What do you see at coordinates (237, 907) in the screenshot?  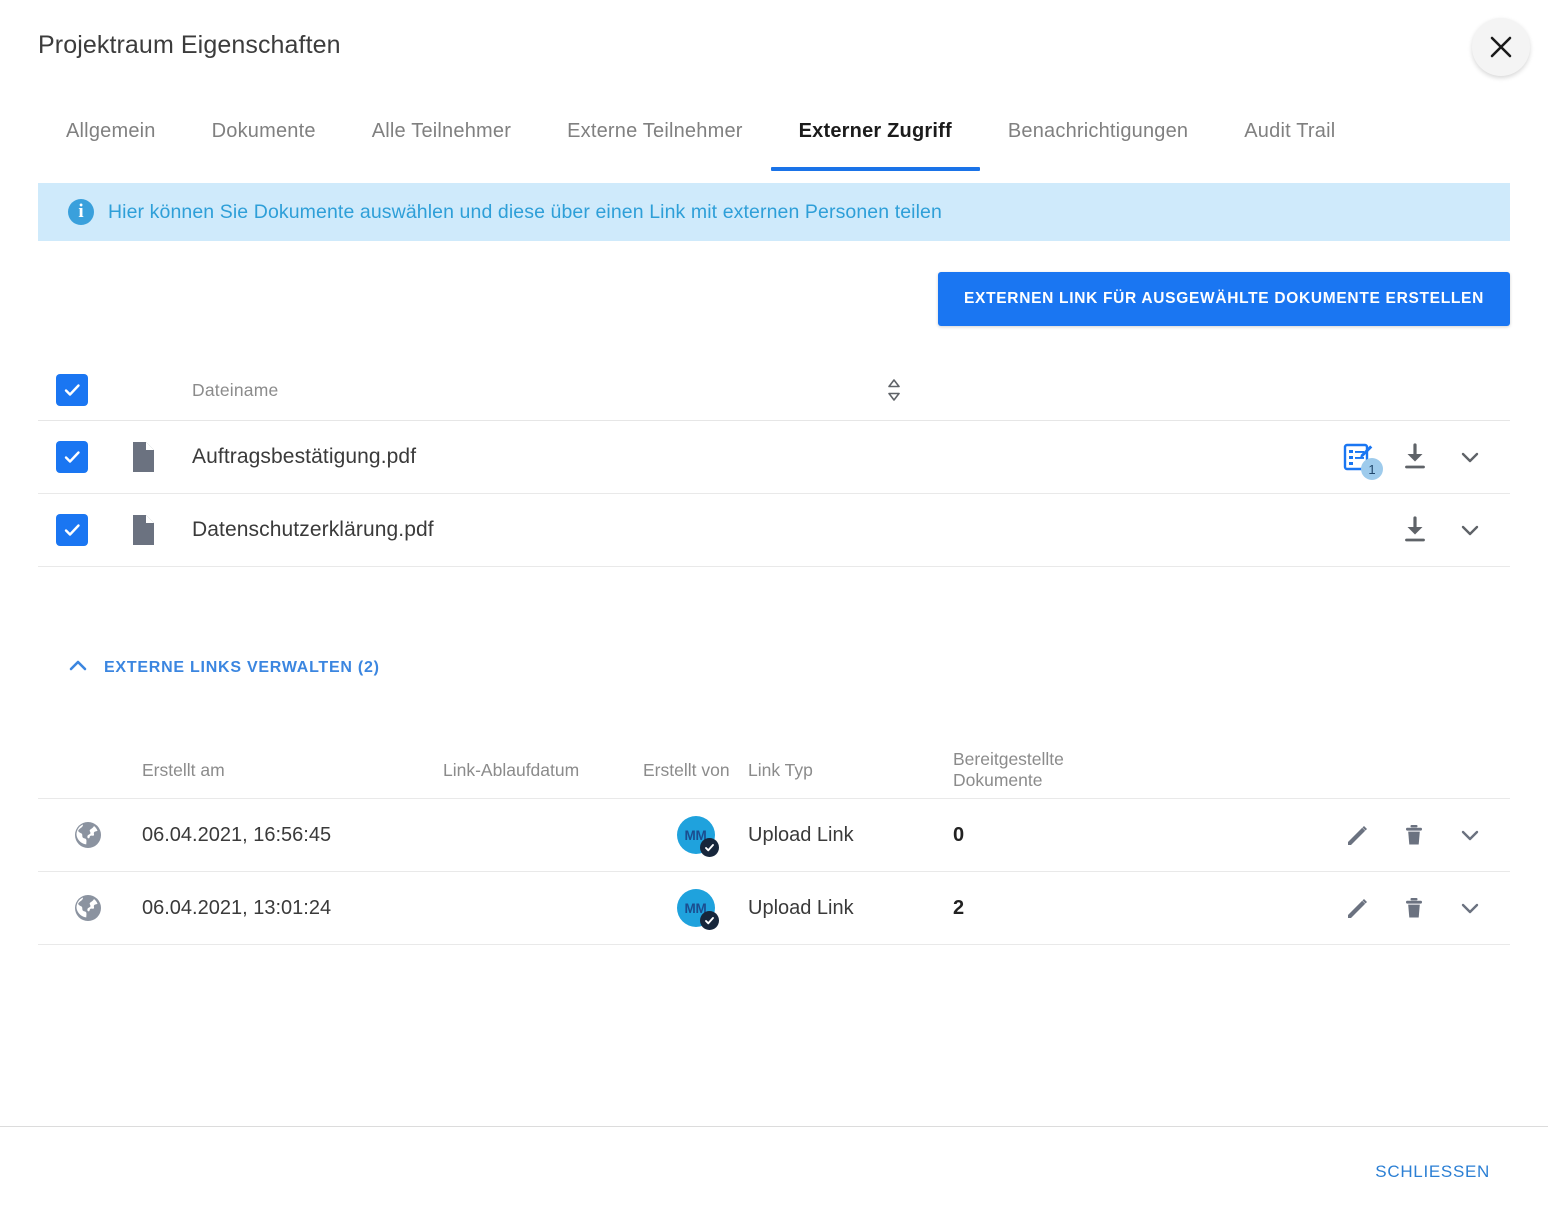 I see `link-created-at: 06.04.2021, 13:01:24` at bounding box center [237, 907].